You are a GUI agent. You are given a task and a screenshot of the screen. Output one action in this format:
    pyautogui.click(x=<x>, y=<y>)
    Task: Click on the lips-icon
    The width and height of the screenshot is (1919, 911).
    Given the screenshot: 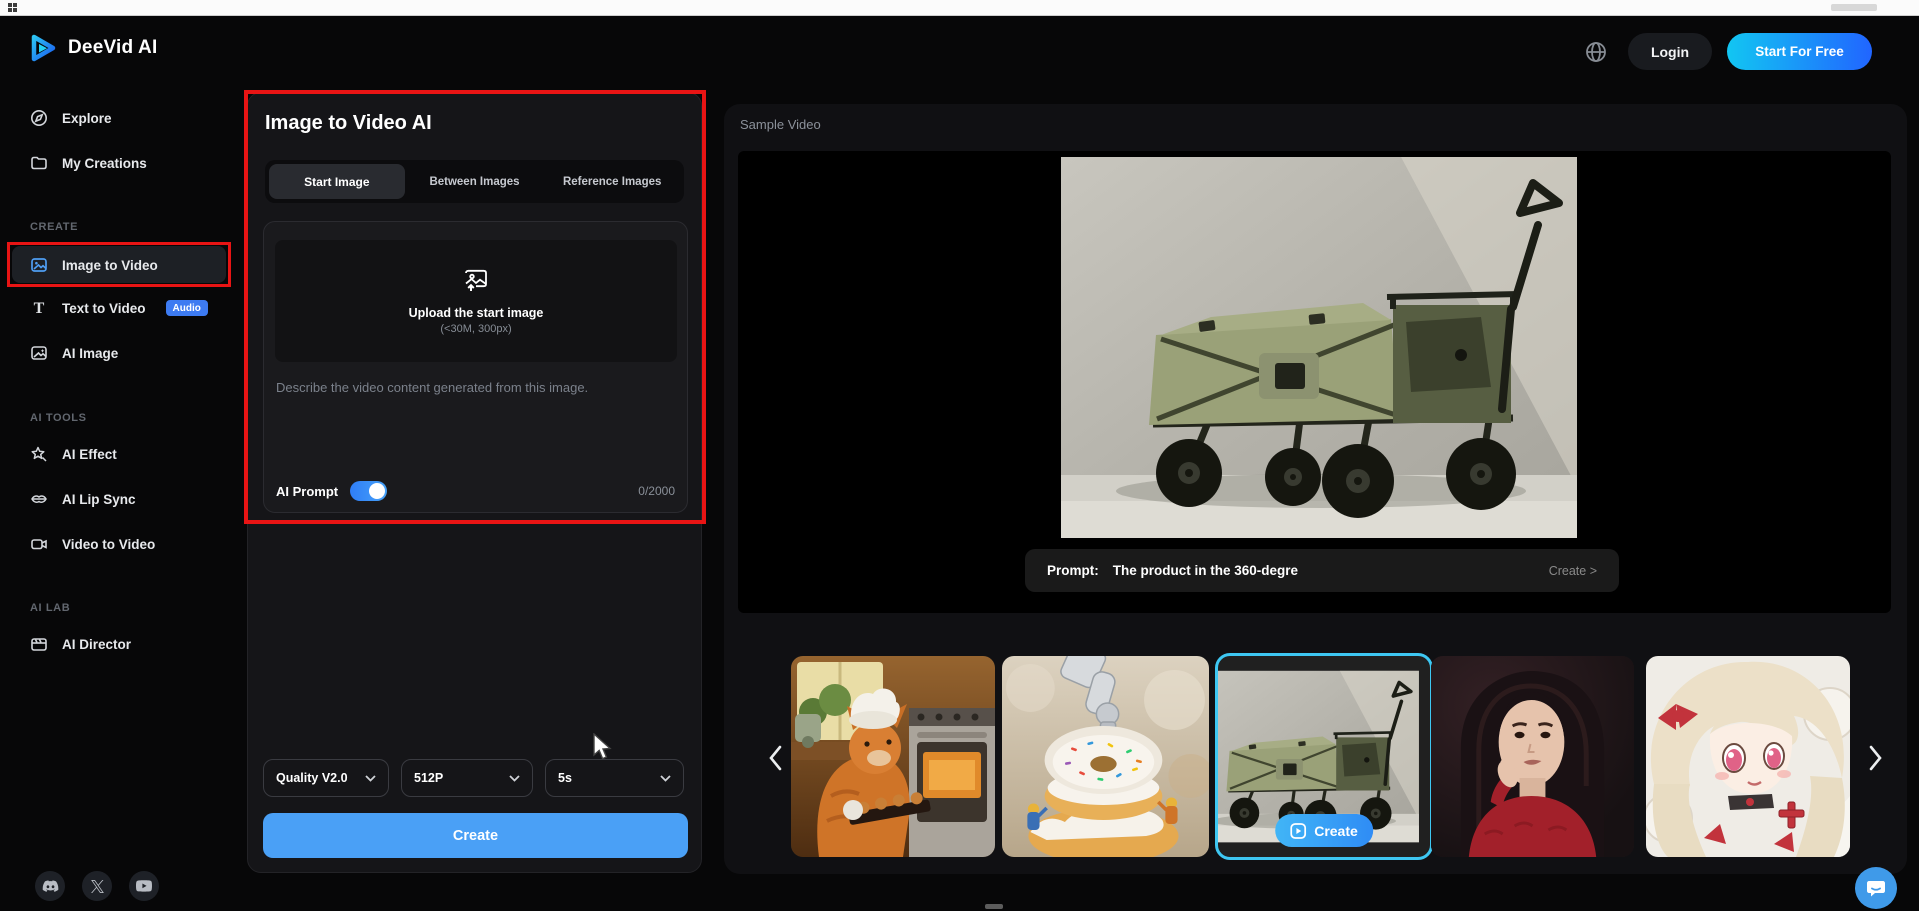 What is the action you would take?
    pyautogui.click(x=39, y=499)
    